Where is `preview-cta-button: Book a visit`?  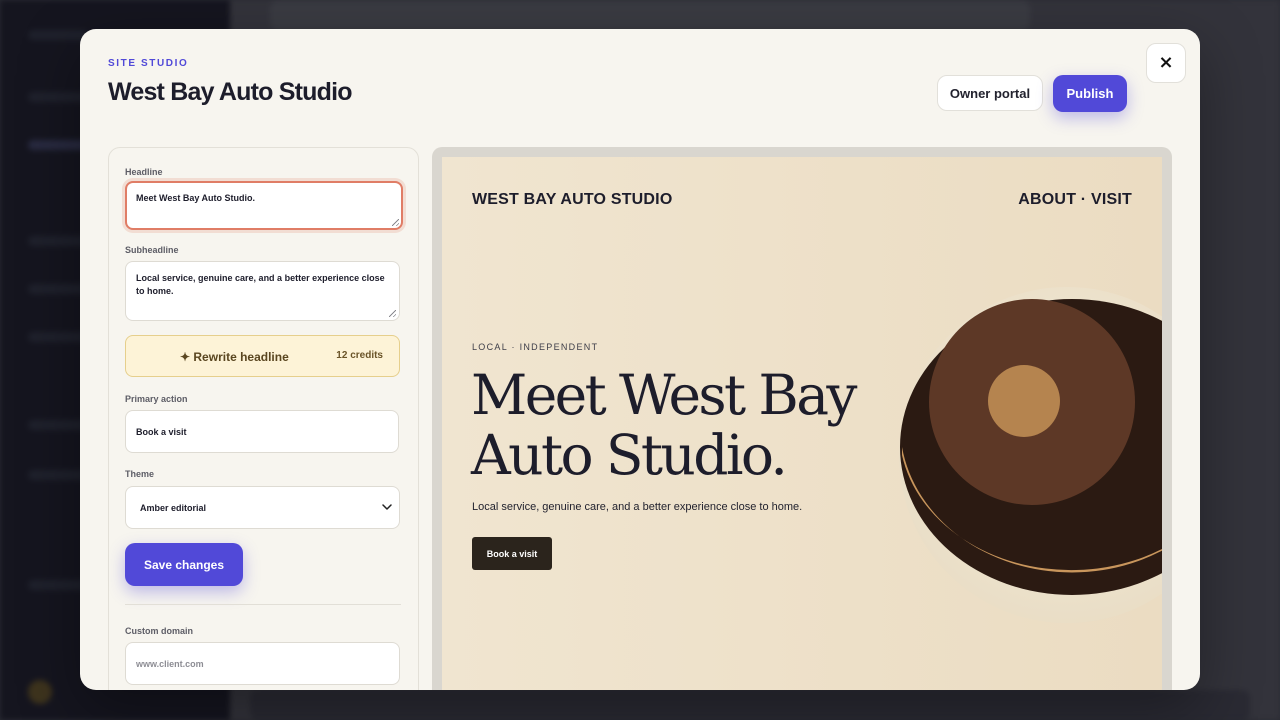 preview-cta-button: Book a visit is located at coordinates (512, 553).